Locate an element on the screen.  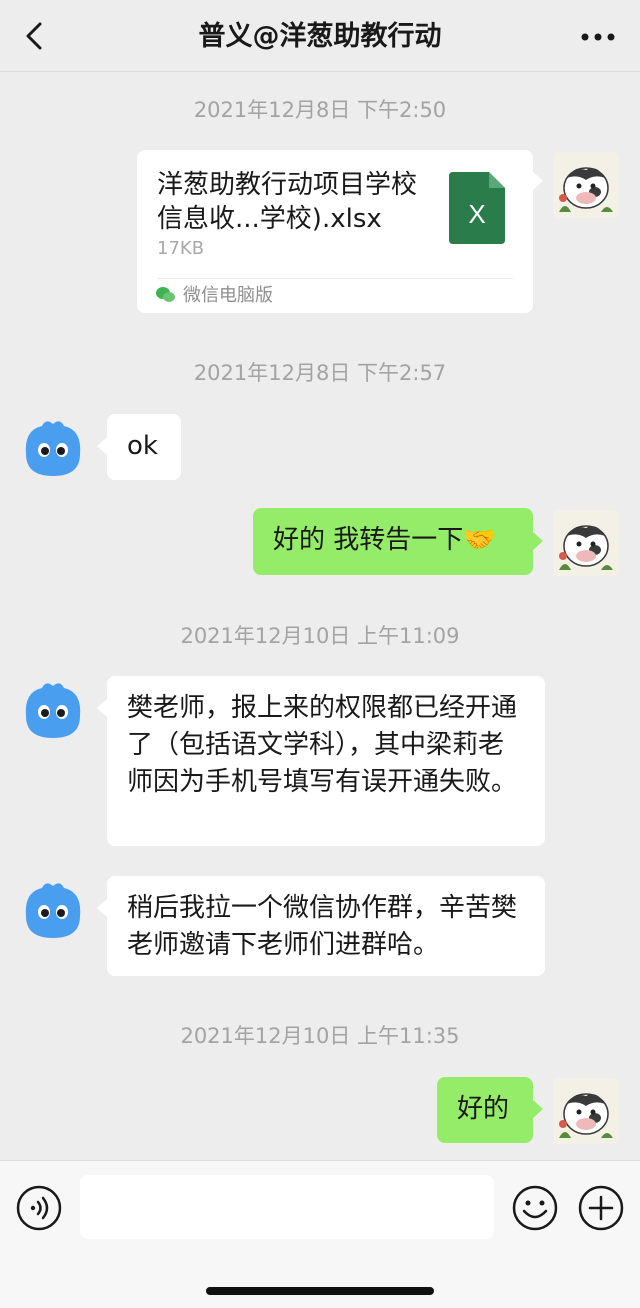
excel-file-icon: X is located at coordinates (477, 208).